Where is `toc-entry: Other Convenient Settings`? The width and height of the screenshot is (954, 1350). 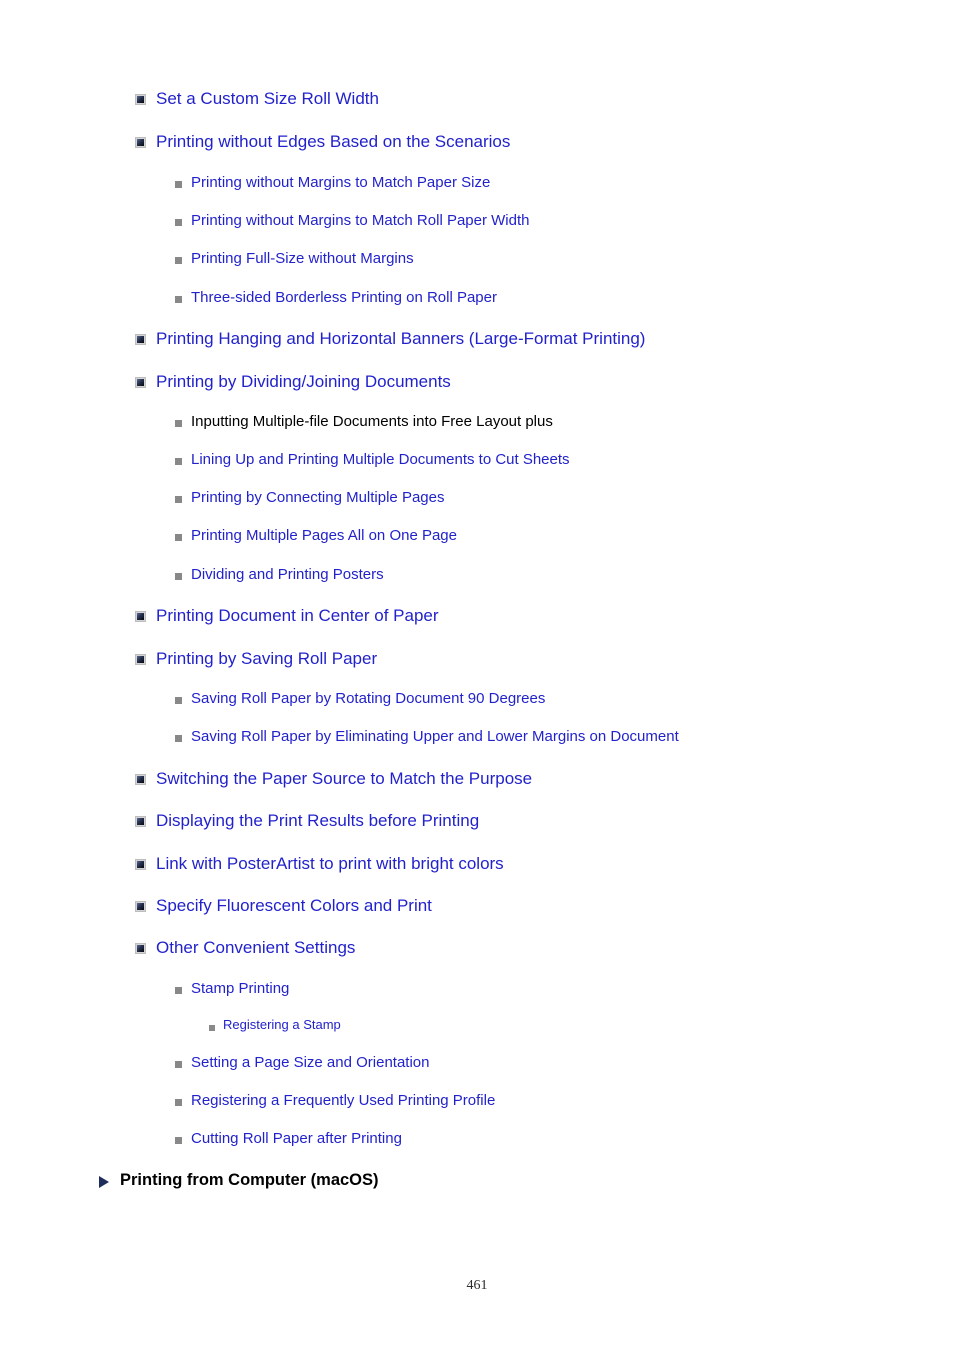 toc-entry: Other Convenient Settings is located at coordinates (245, 948).